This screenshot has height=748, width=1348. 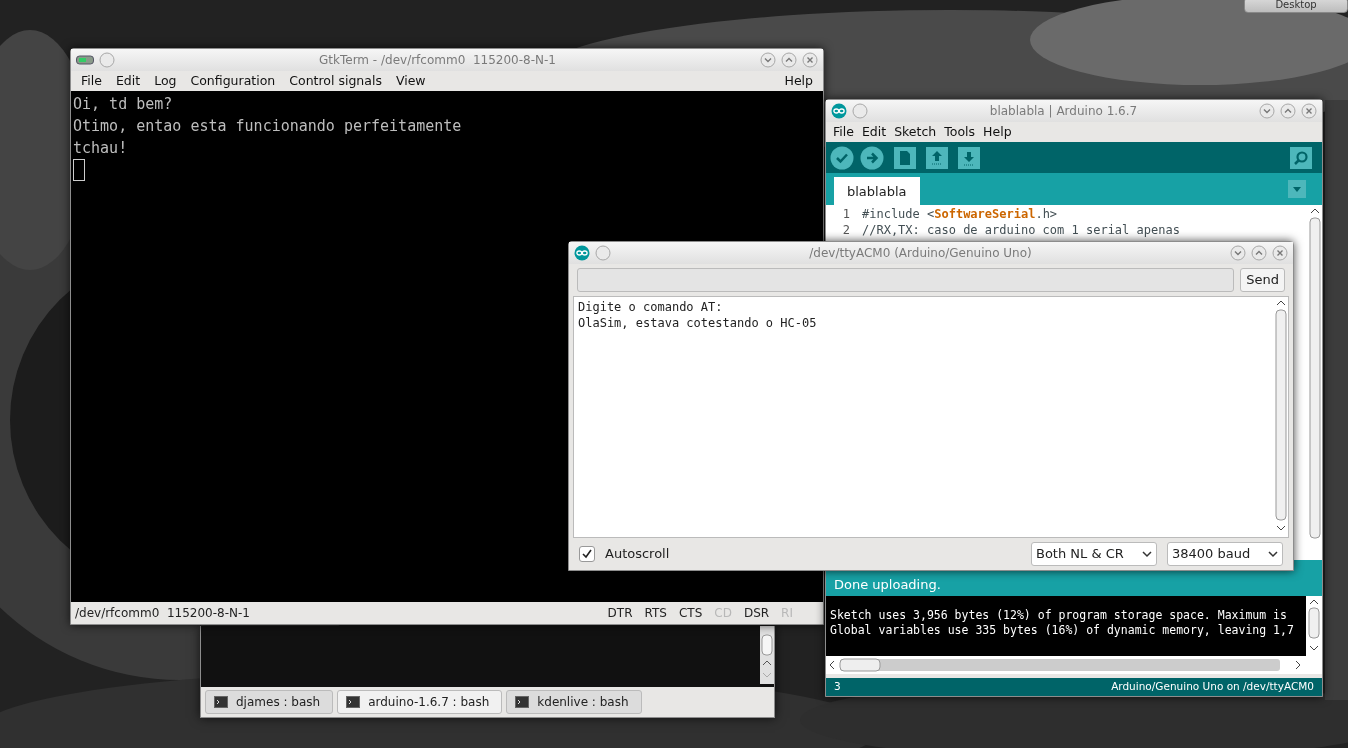 What do you see at coordinates (969, 157) in the screenshot?
I see `download-icon` at bounding box center [969, 157].